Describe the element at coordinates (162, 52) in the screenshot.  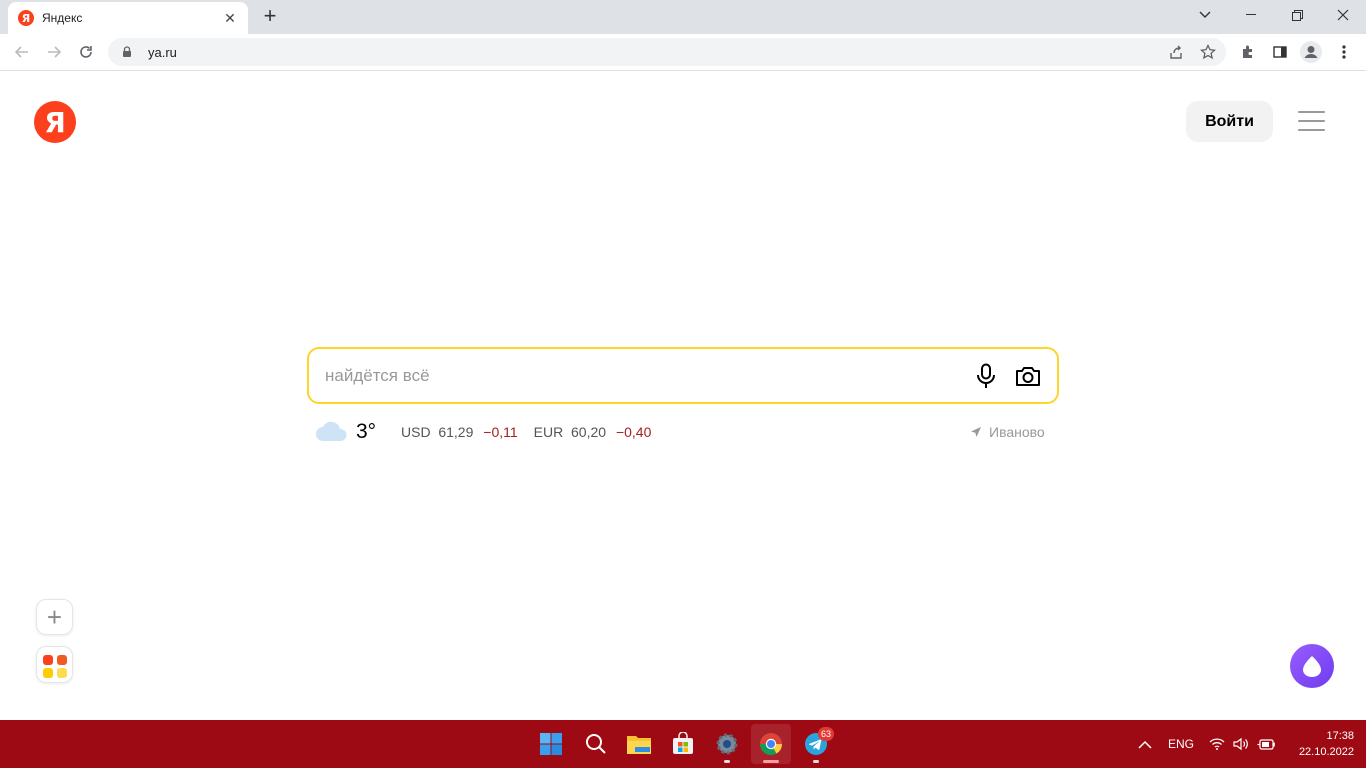
I see `address-url: ya.ru` at that location.